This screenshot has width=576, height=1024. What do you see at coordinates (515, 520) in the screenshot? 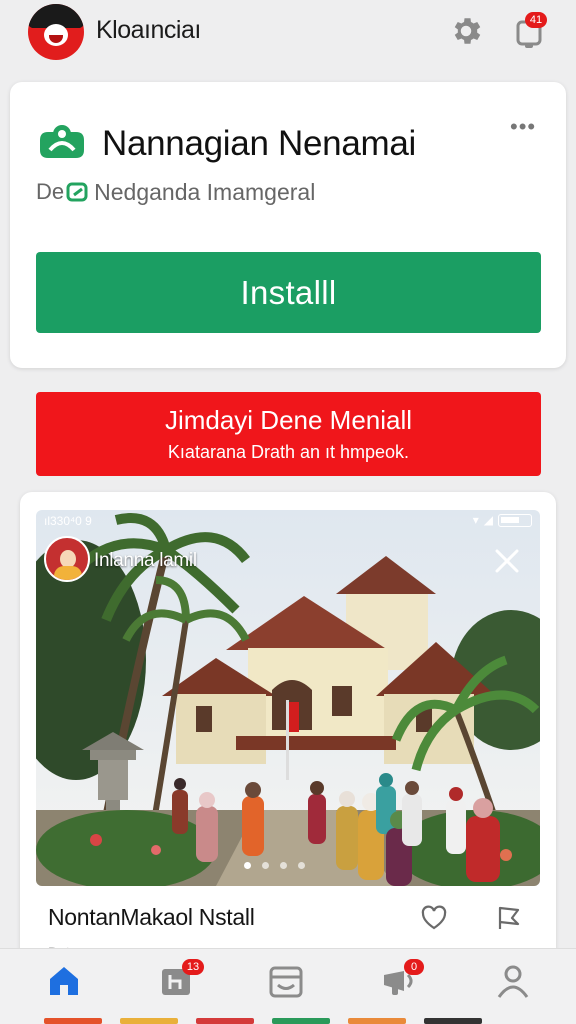
I see `battery-icon` at bounding box center [515, 520].